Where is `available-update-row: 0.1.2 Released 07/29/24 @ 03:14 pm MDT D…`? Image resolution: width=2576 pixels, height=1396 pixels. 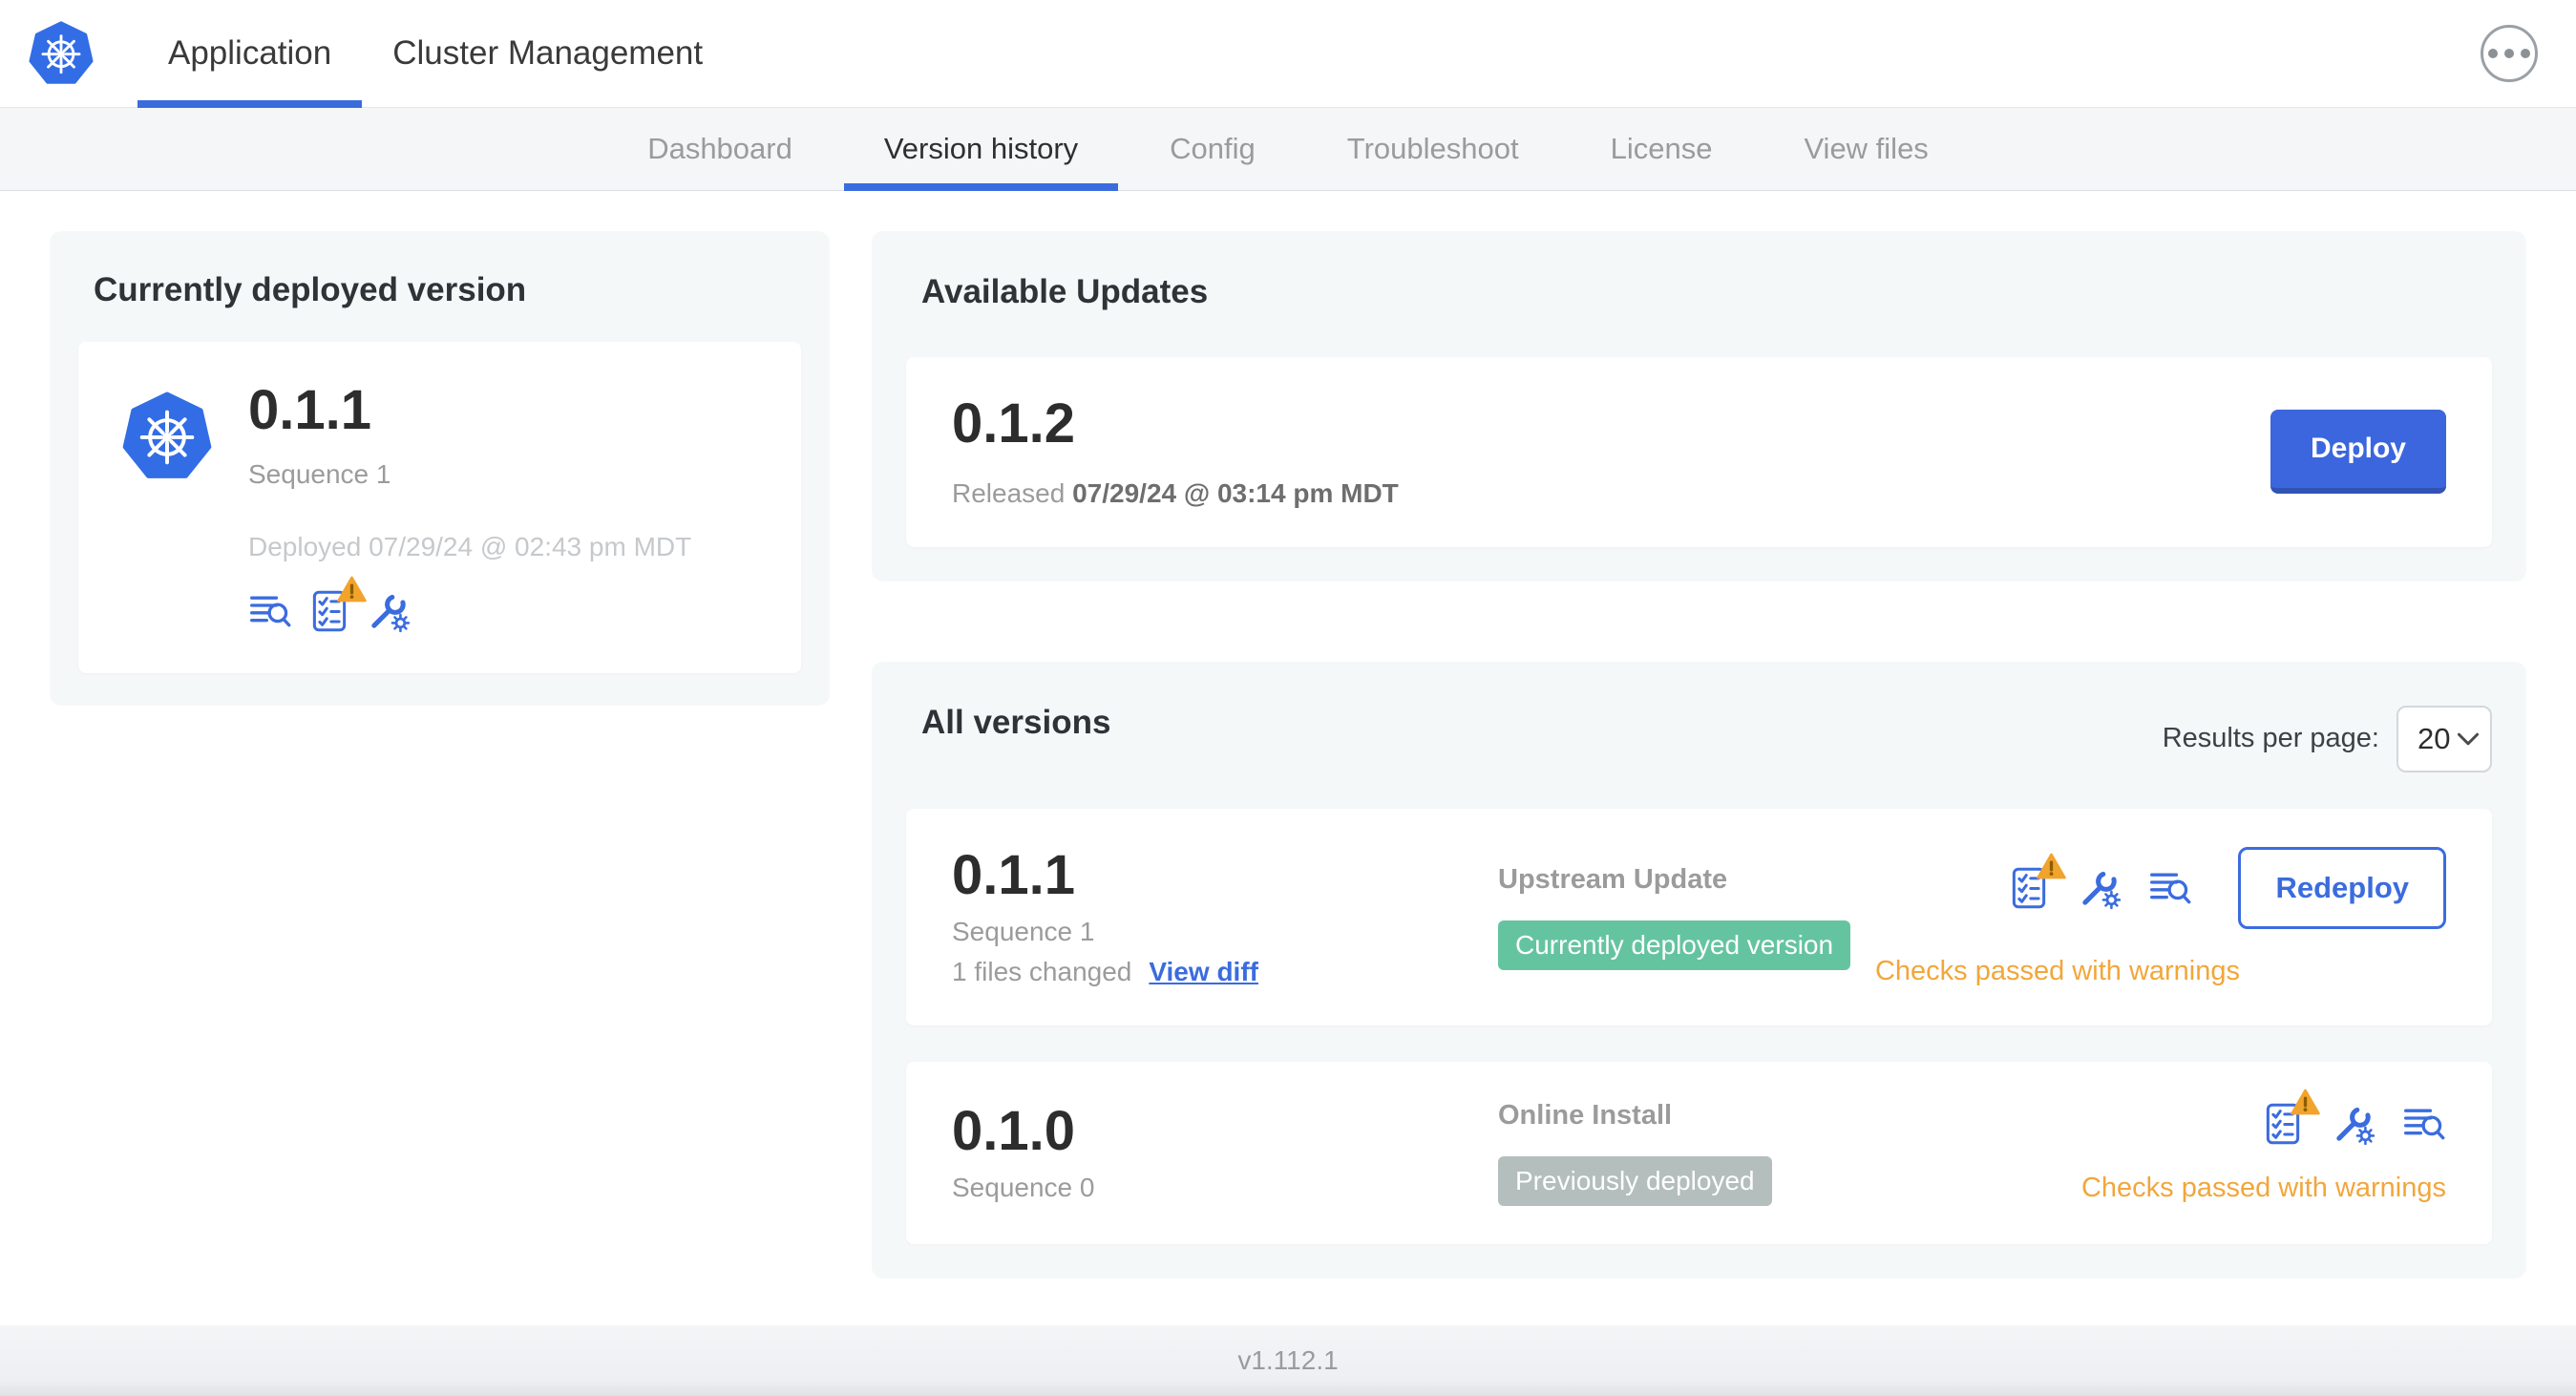
available-update-row: 0.1.2 Released 07/29/24 @ 03:14 pm MDT D… is located at coordinates (1699, 452).